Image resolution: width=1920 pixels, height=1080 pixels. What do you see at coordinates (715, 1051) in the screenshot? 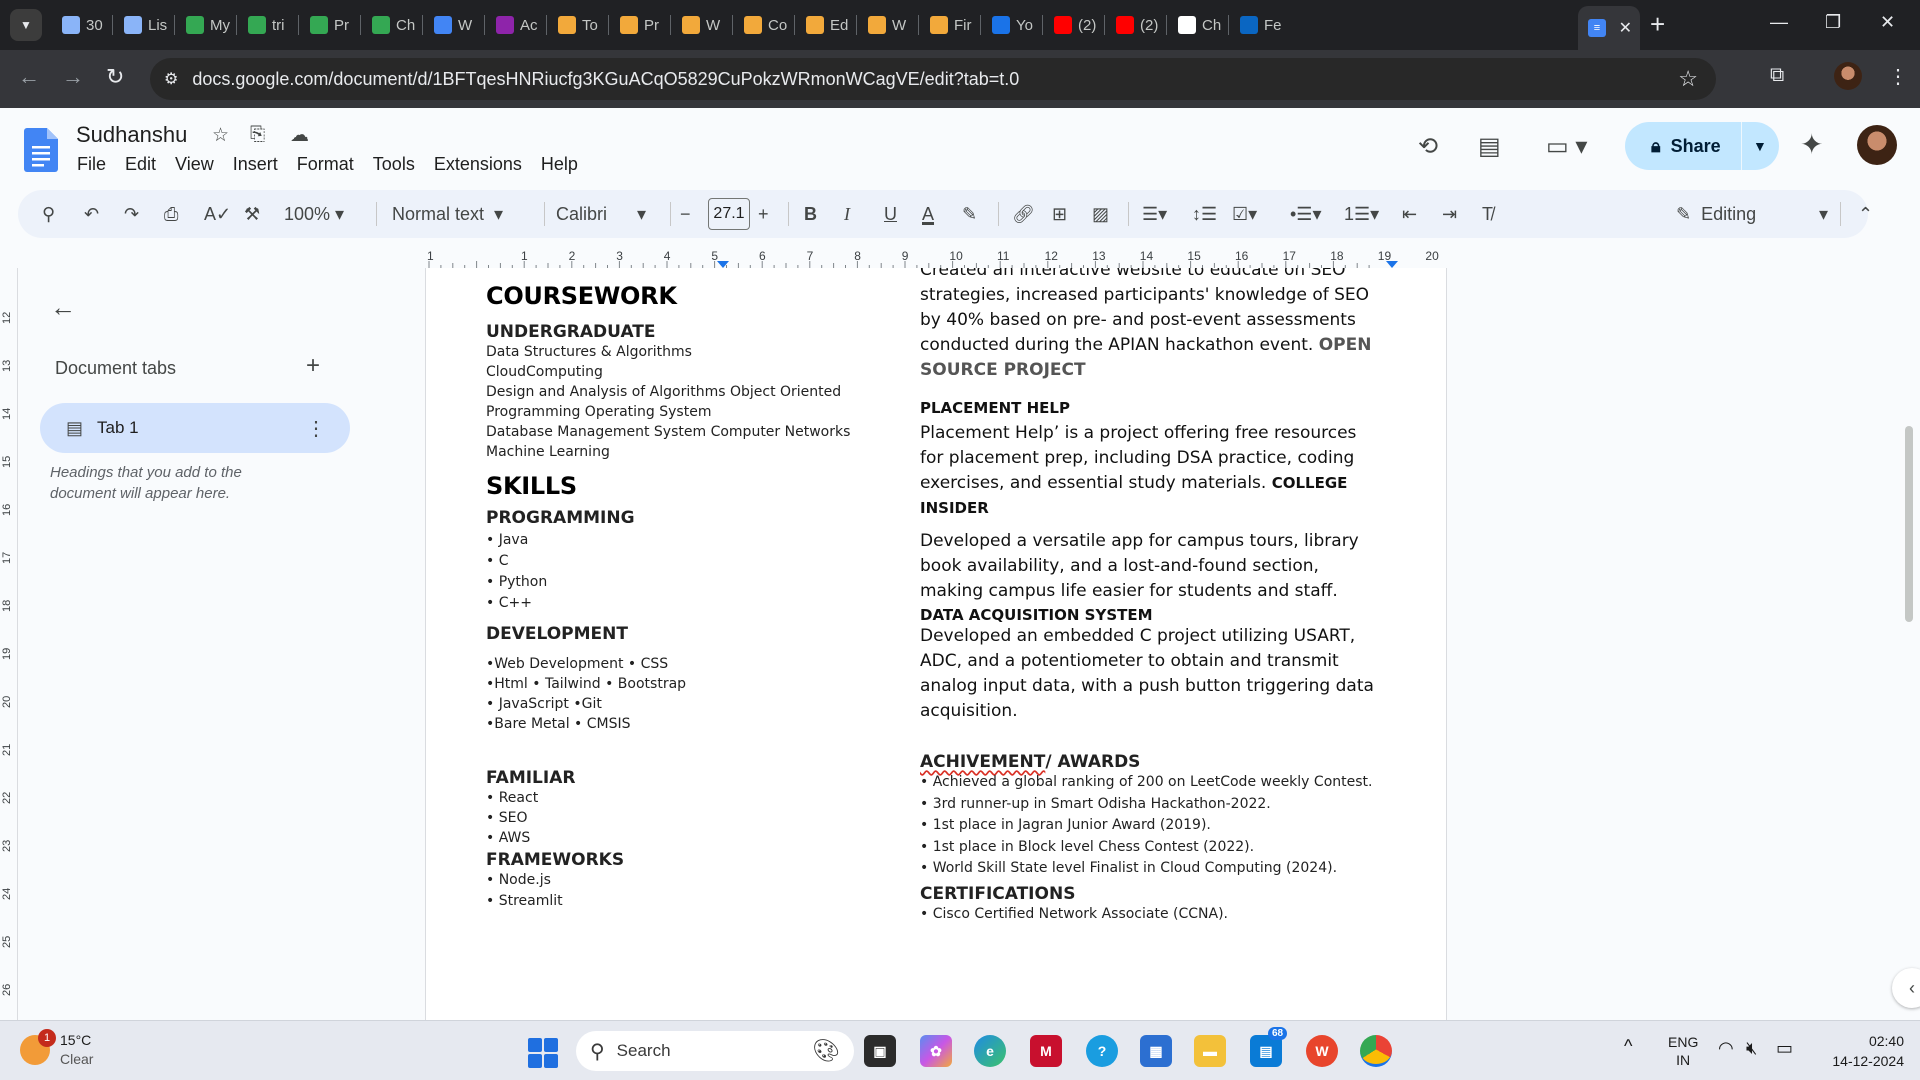
I see `taskbar-search: ⚲ Search 🎨︎` at bounding box center [715, 1051].